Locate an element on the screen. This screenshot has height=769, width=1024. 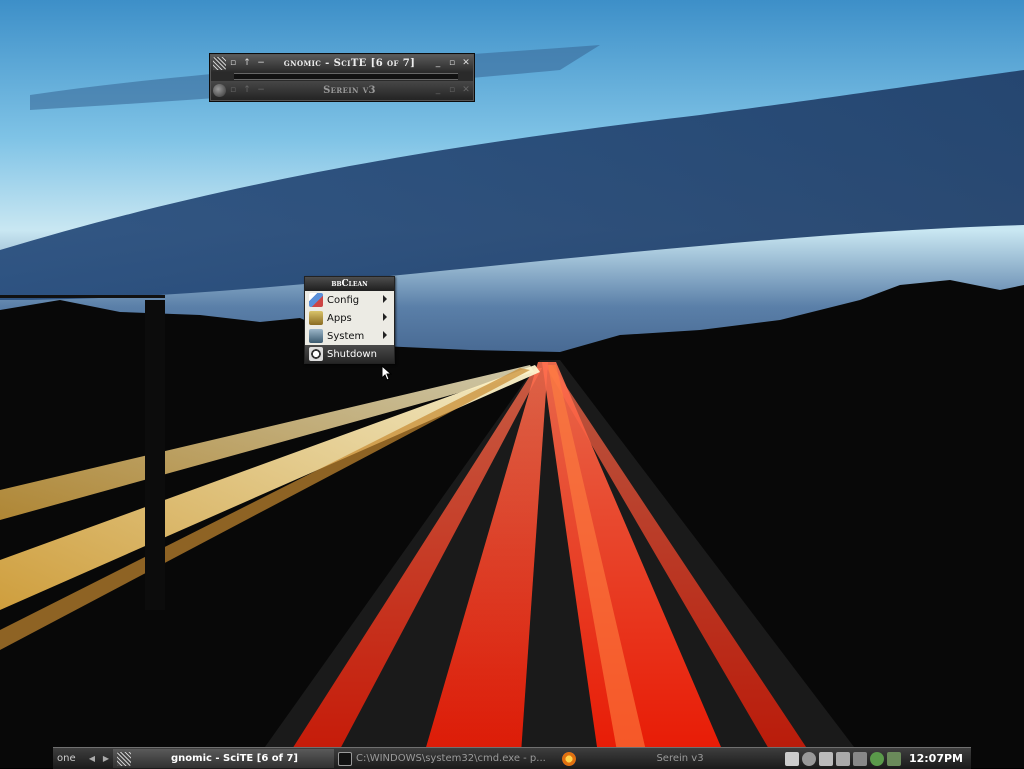
network-icon is located at coordinates (825, 758).